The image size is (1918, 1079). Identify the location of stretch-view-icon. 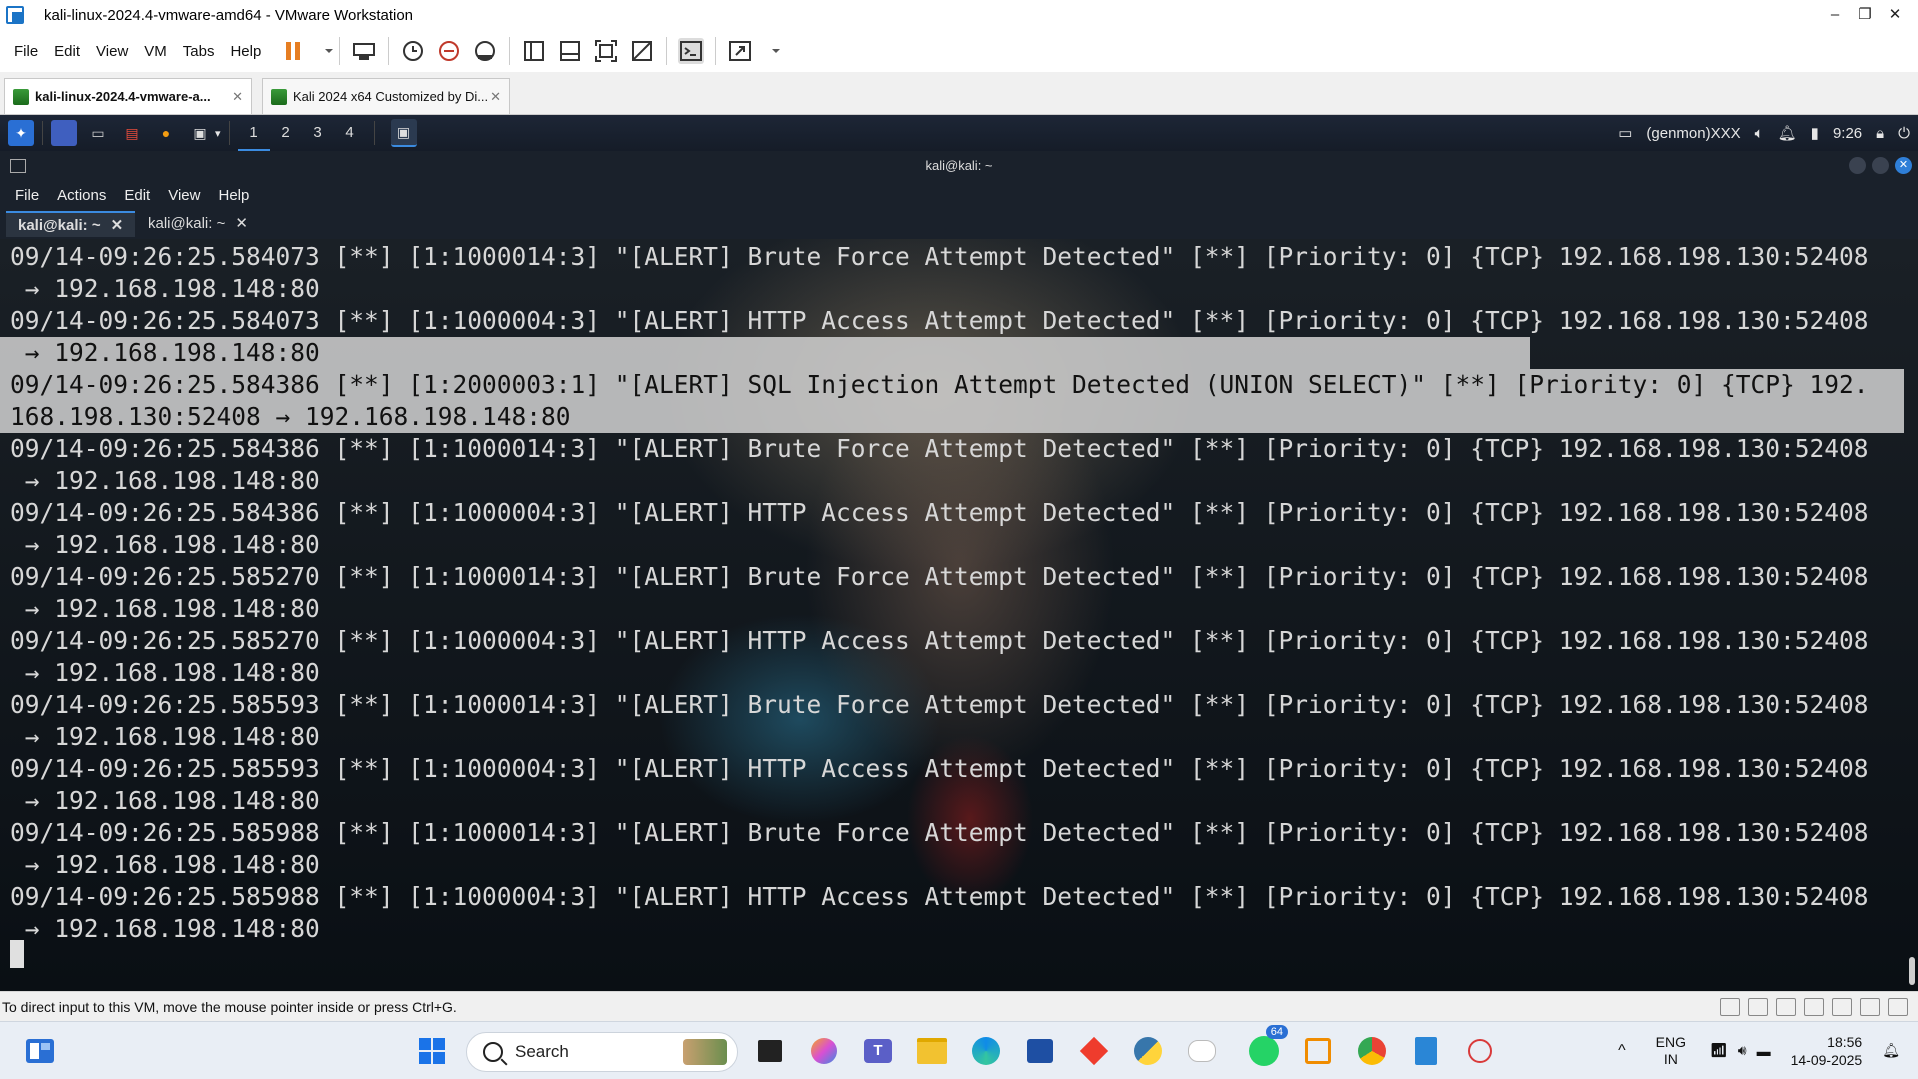
(740, 51).